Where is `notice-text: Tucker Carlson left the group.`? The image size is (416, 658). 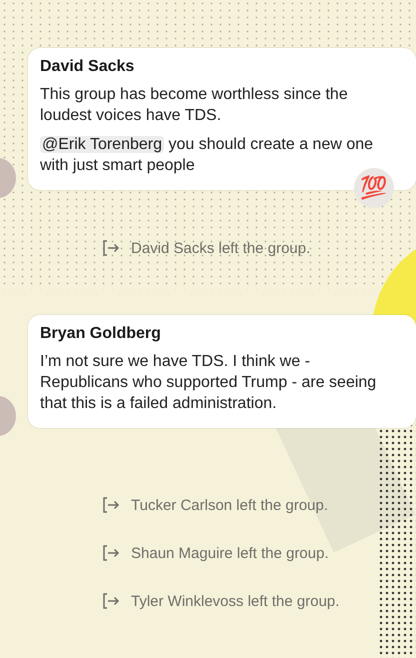 notice-text: Tucker Carlson left the group. is located at coordinates (229, 505).